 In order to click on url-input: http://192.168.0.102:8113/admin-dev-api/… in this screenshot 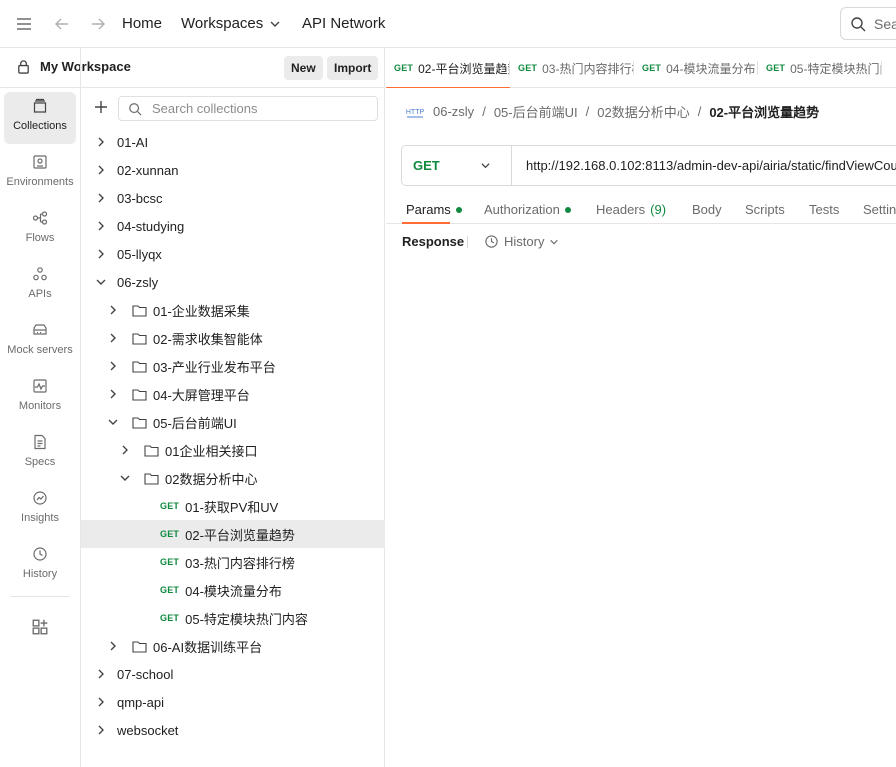, I will do `click(704, 165)`.